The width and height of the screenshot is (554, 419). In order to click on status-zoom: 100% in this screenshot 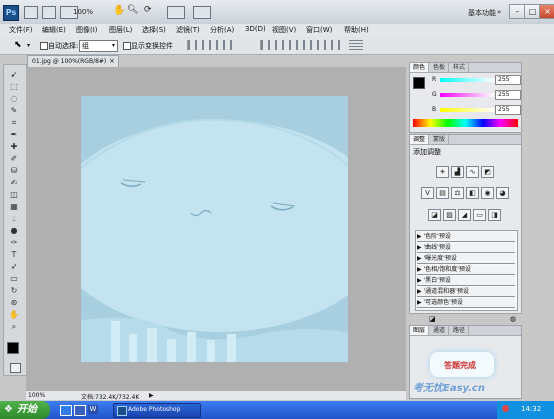, I will do `click(36, 395)`.